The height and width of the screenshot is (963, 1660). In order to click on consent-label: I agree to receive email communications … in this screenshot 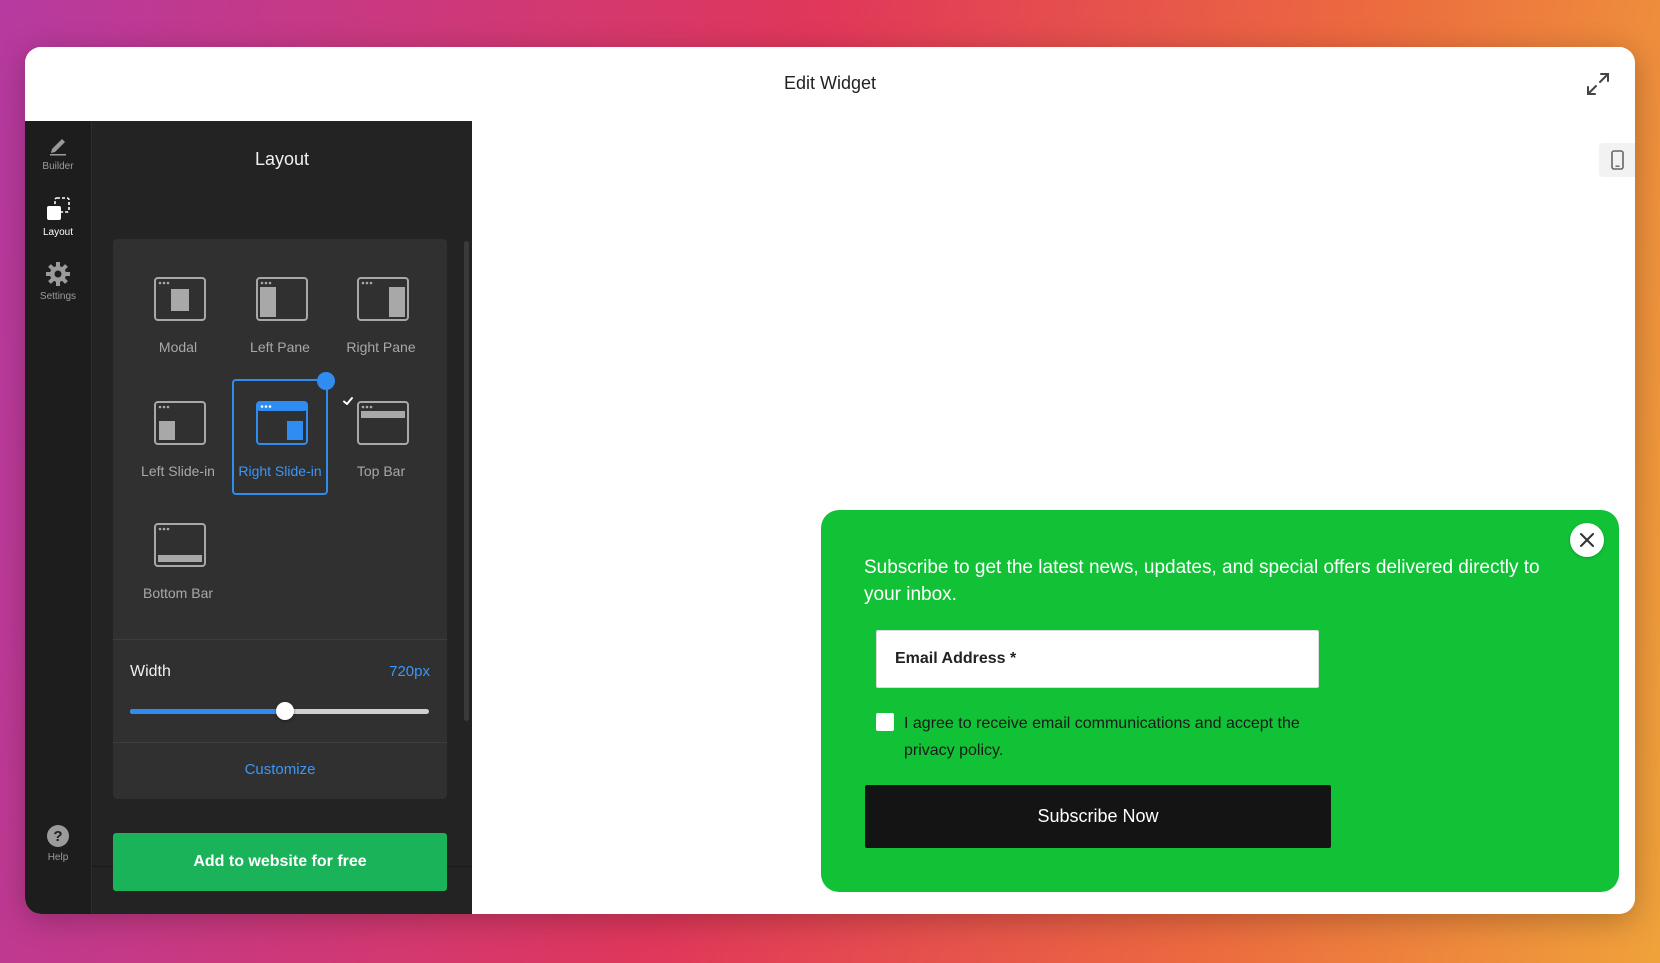, I will do `click(1102, 737)`.